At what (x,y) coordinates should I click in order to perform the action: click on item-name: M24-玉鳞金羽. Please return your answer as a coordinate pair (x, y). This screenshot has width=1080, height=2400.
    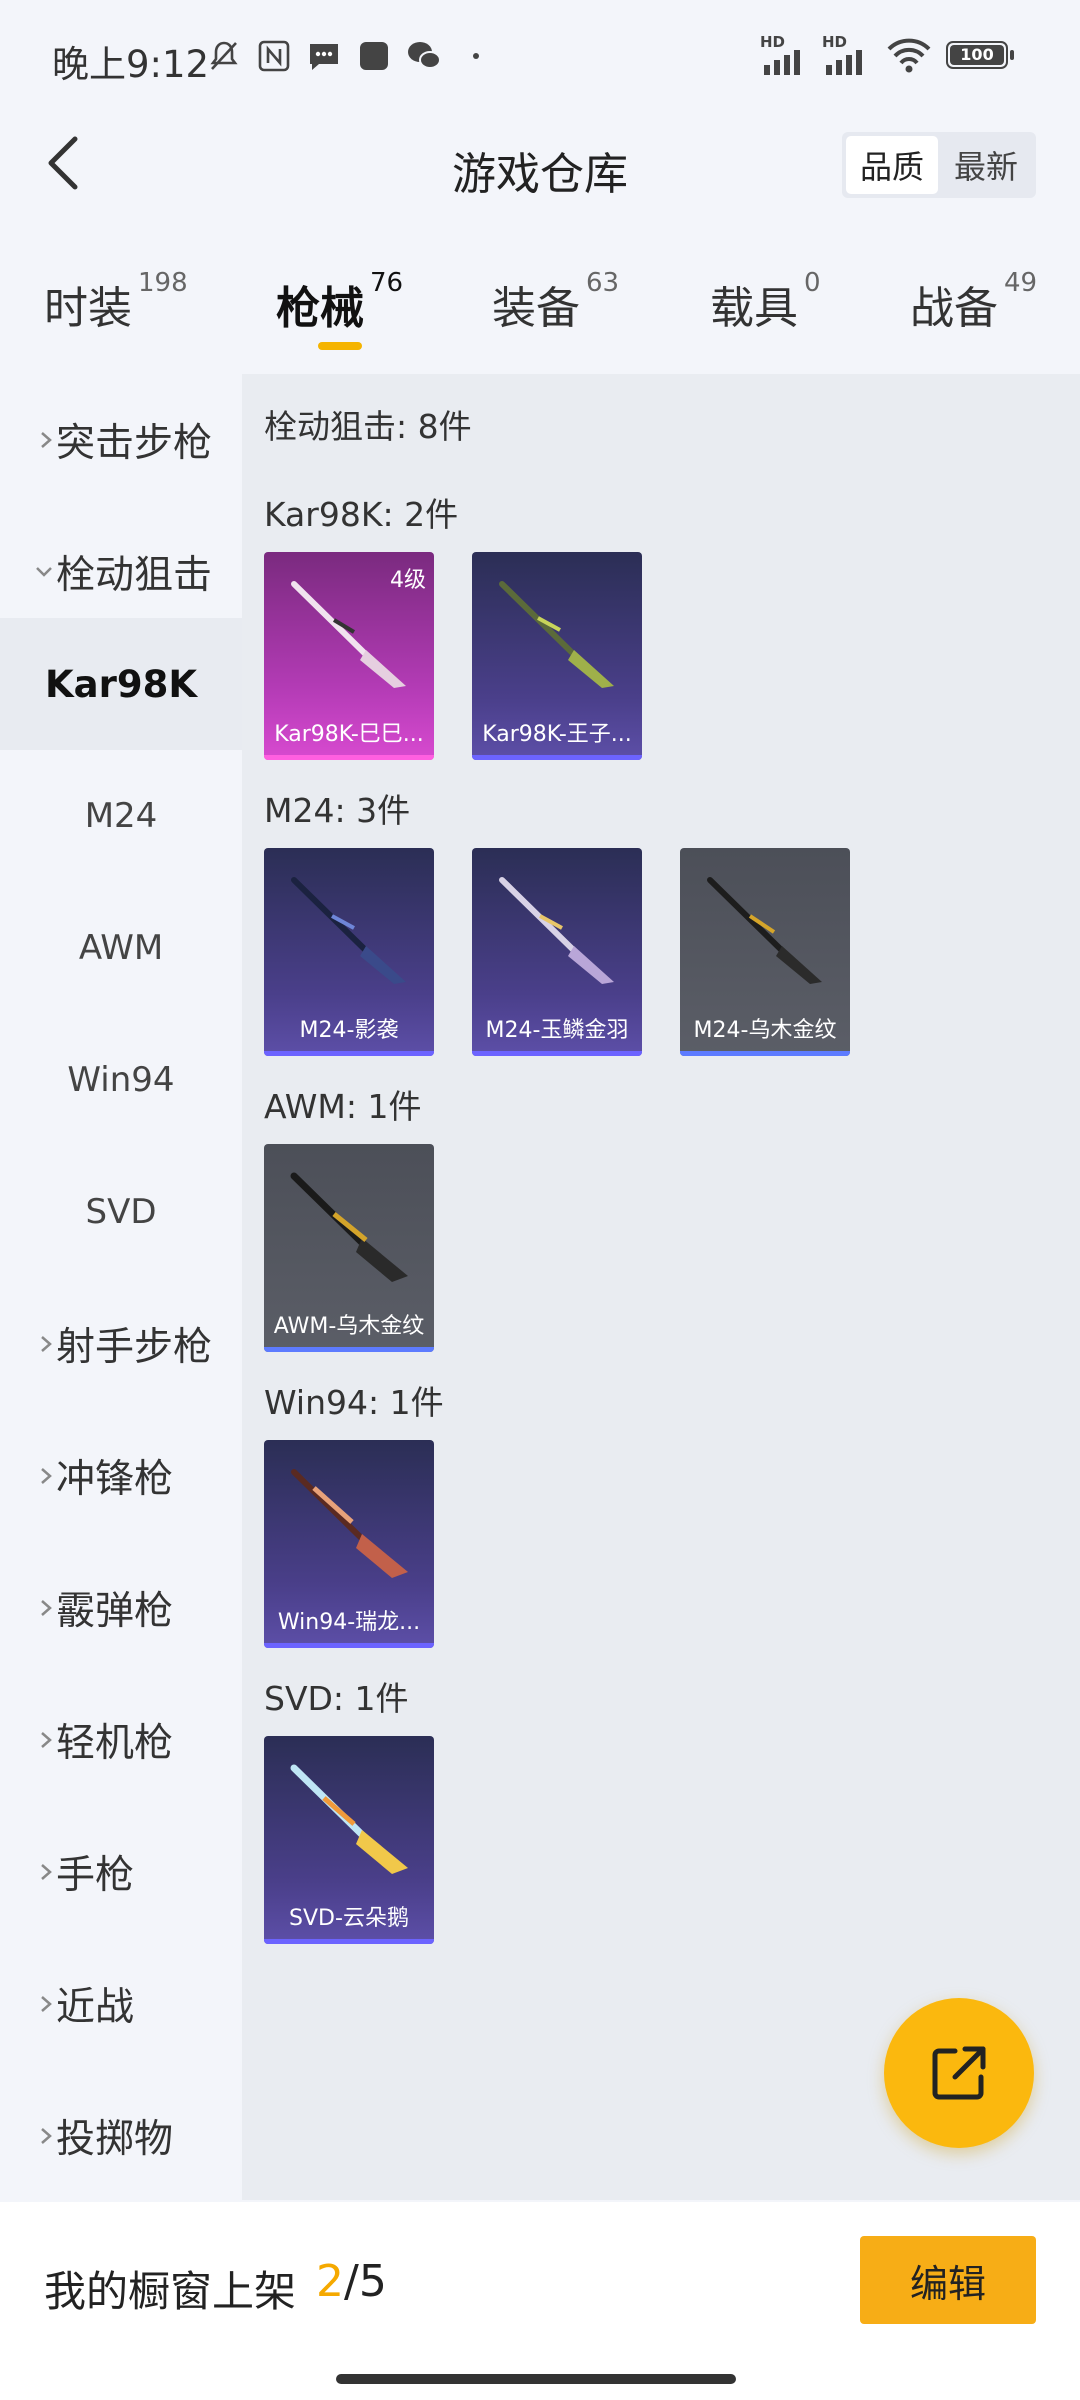
    Looking at the image, I should click on (557, 1030).